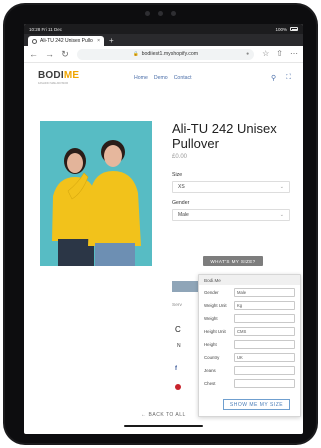 Image resolution: width=321 pixels, height=448 pixels. I want to click on height-input, so click(264, 344).